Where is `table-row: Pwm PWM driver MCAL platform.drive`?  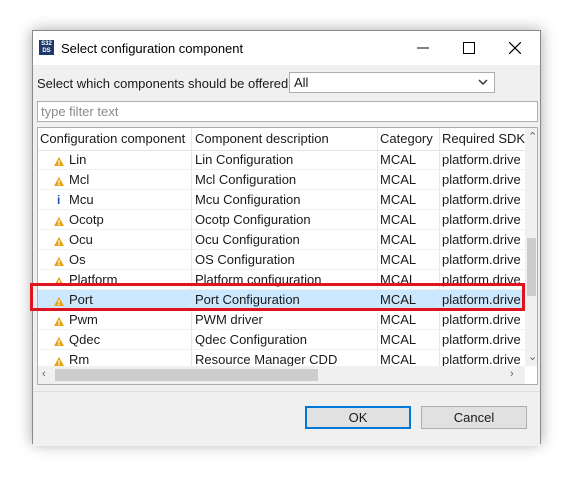 table-row: Pwm PWM driver MCAL platform.drive is located at coordinates (281, 320).